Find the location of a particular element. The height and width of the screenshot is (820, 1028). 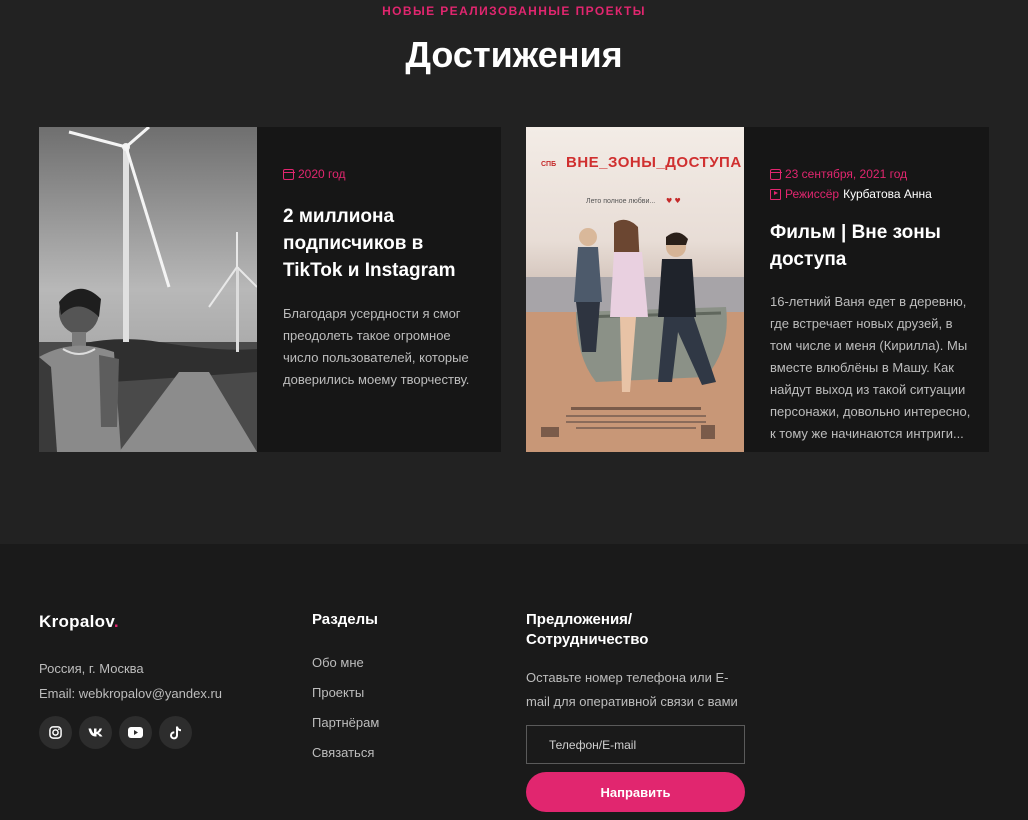

section-eyebrow: НОВЫЕ РЕАЛИЗОВАННЫЕ ПРОЕКТЫ is located at coordinates (514, 11).